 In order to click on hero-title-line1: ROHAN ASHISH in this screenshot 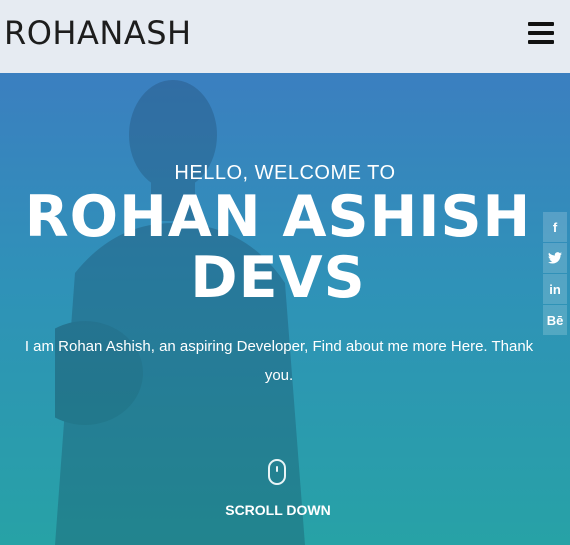, I will do `click(278, 217)`.